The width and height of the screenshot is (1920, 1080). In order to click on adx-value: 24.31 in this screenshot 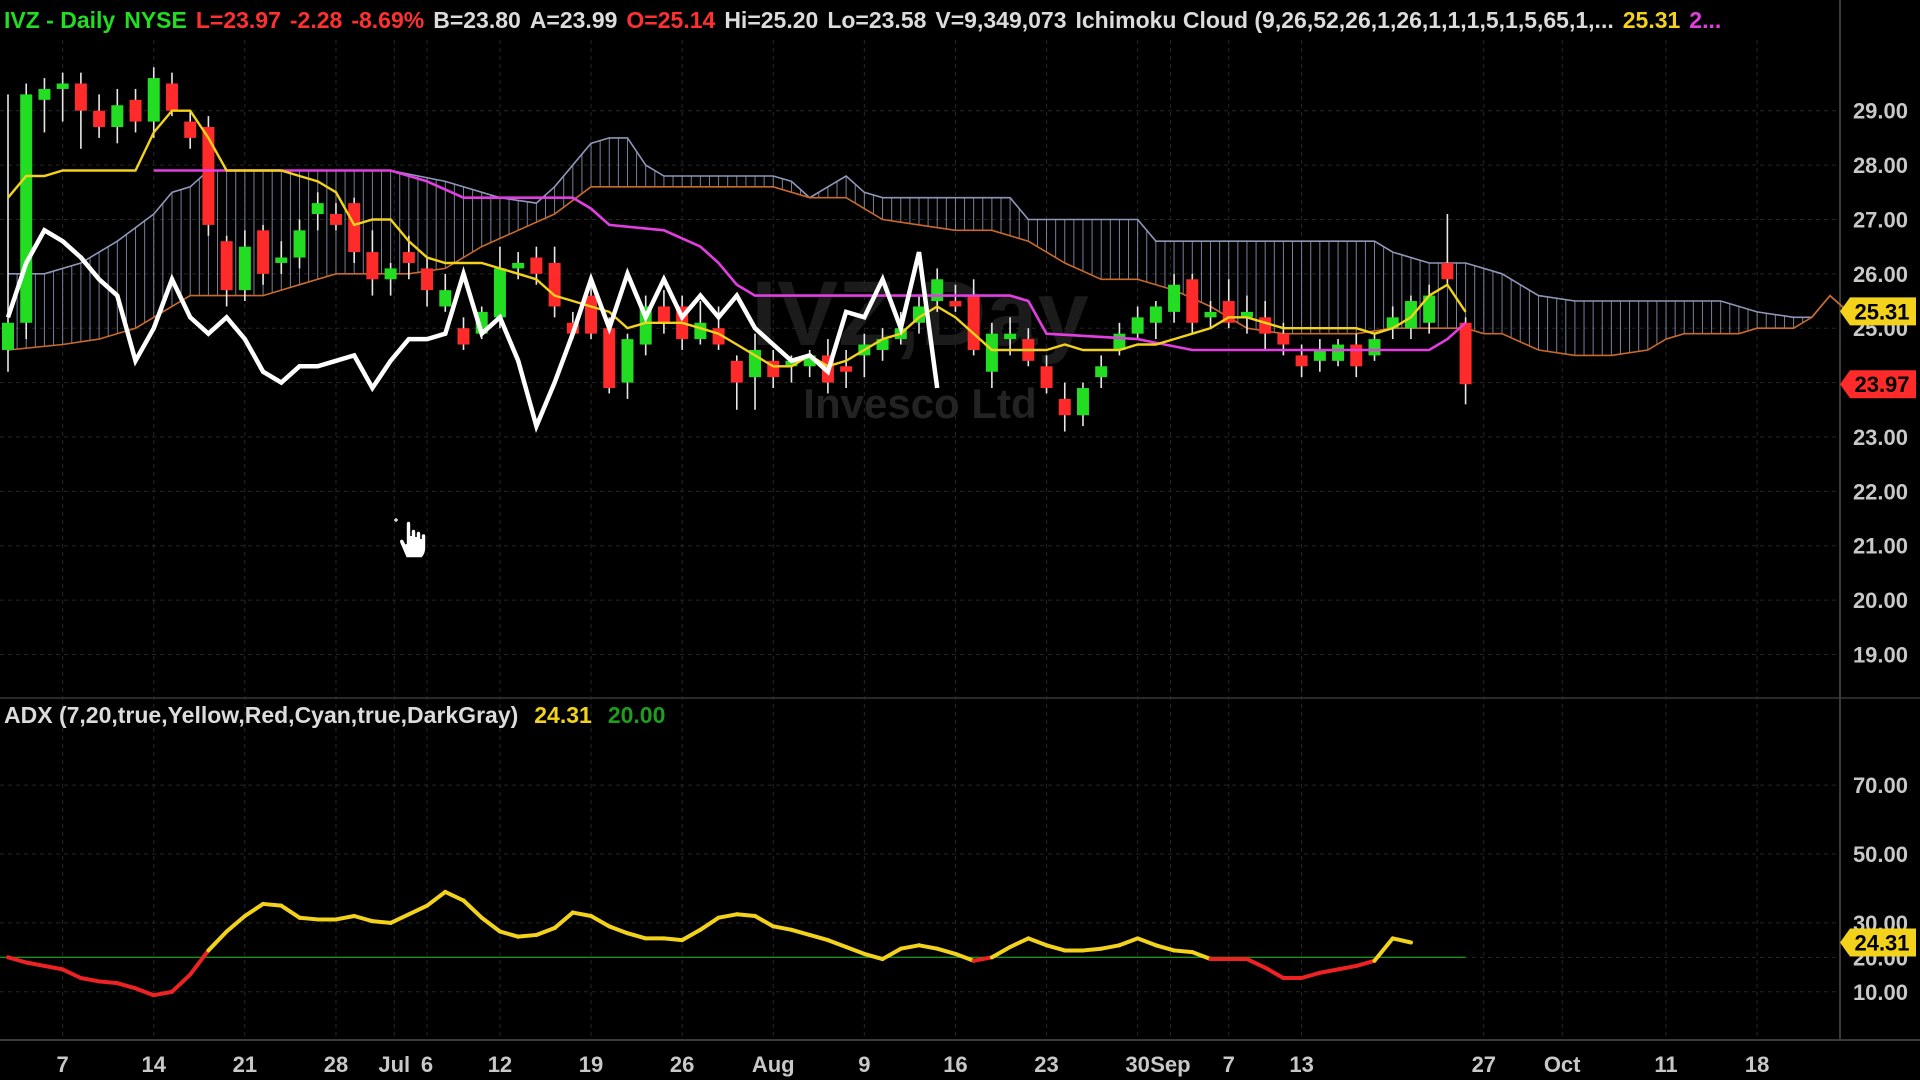, I will do `click(563, 715)`.